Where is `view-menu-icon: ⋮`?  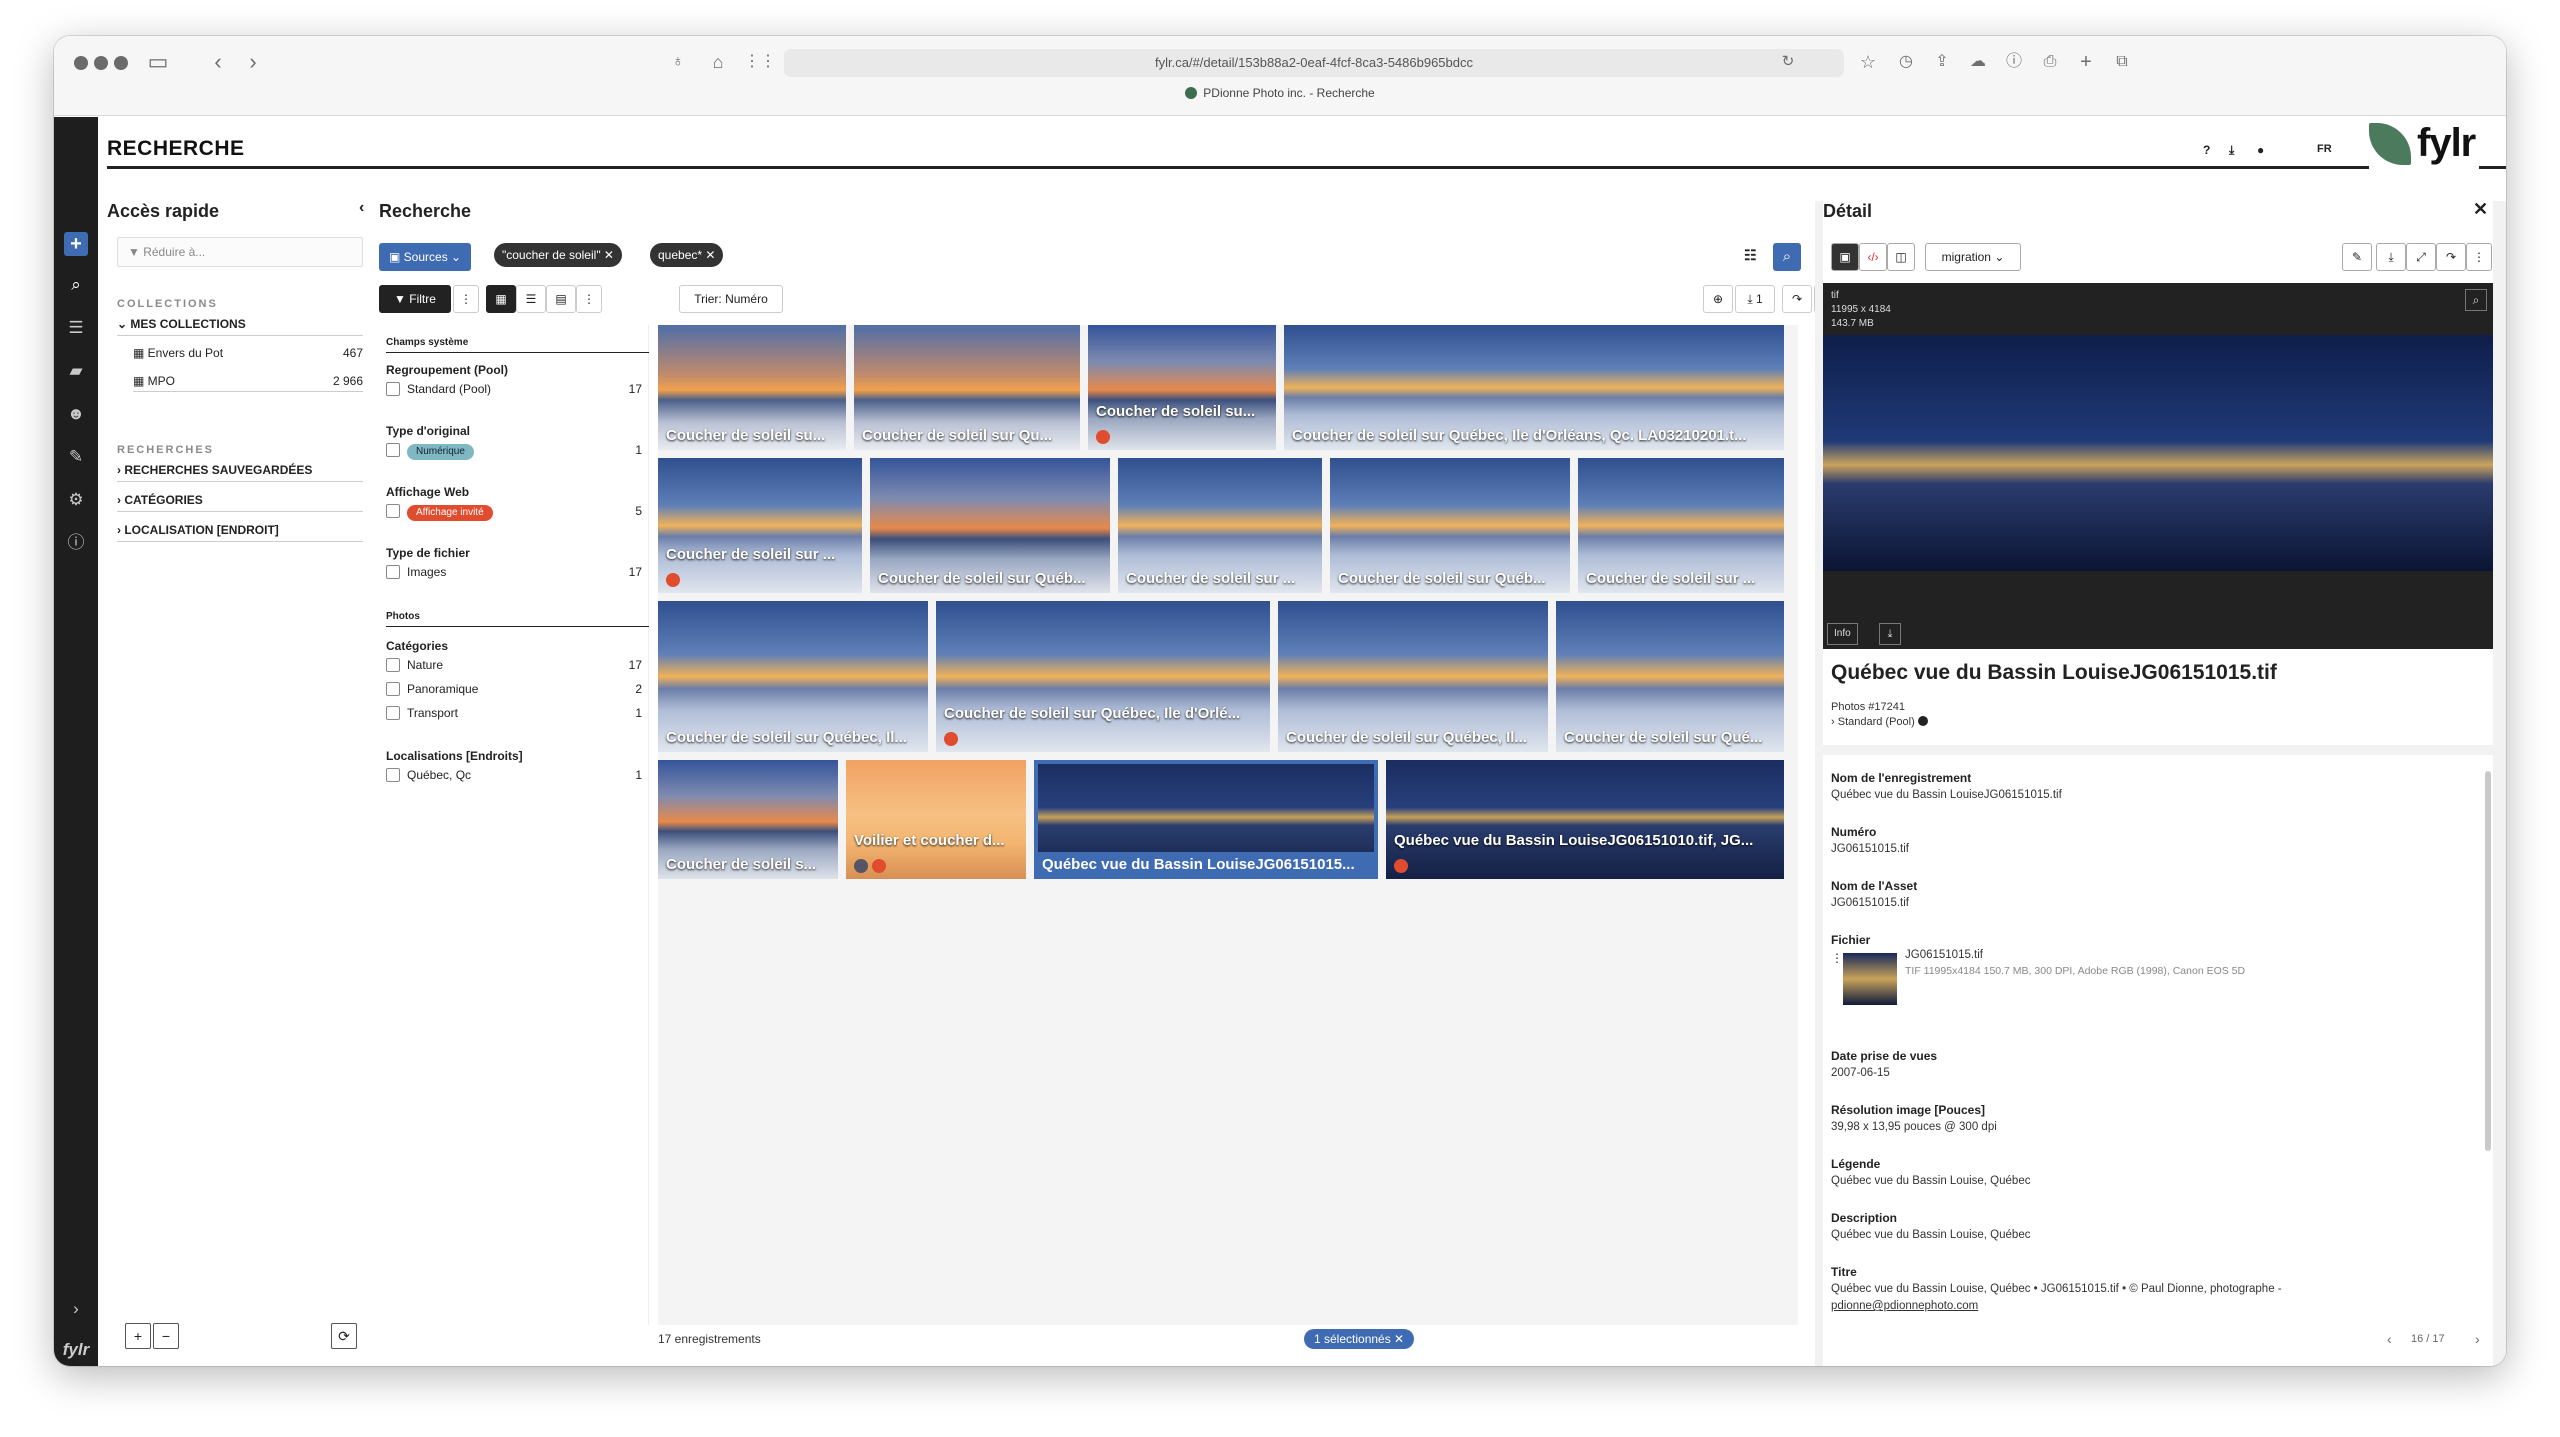
view-menu-icon: ⋮ is located at coordinates (589, 299).